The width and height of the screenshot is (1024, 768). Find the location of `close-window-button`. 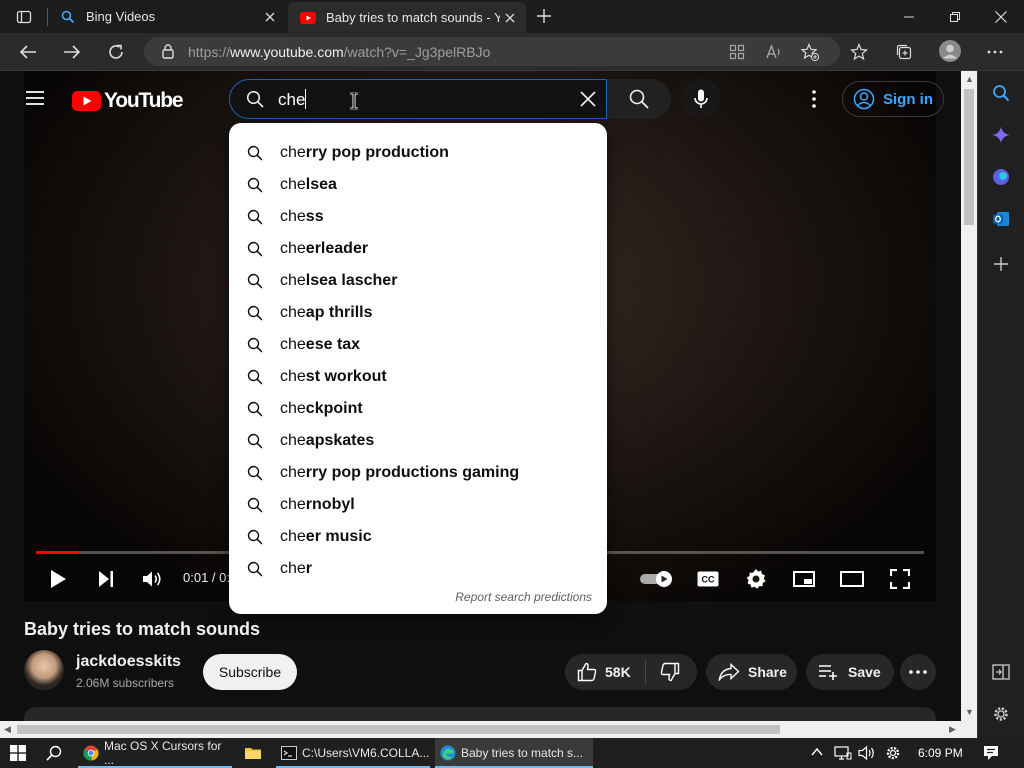

close-window-button is located at coordinates (1001, 16).